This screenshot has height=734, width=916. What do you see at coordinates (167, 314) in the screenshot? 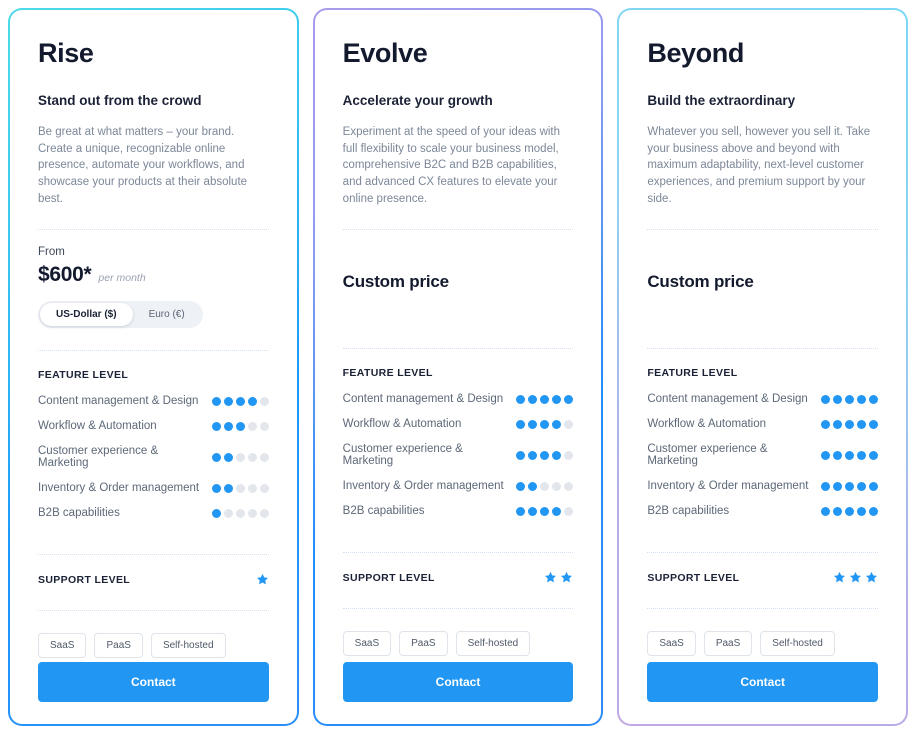
I see `currency-option-eur: Euro (€)` at bounding box center [167, 314].